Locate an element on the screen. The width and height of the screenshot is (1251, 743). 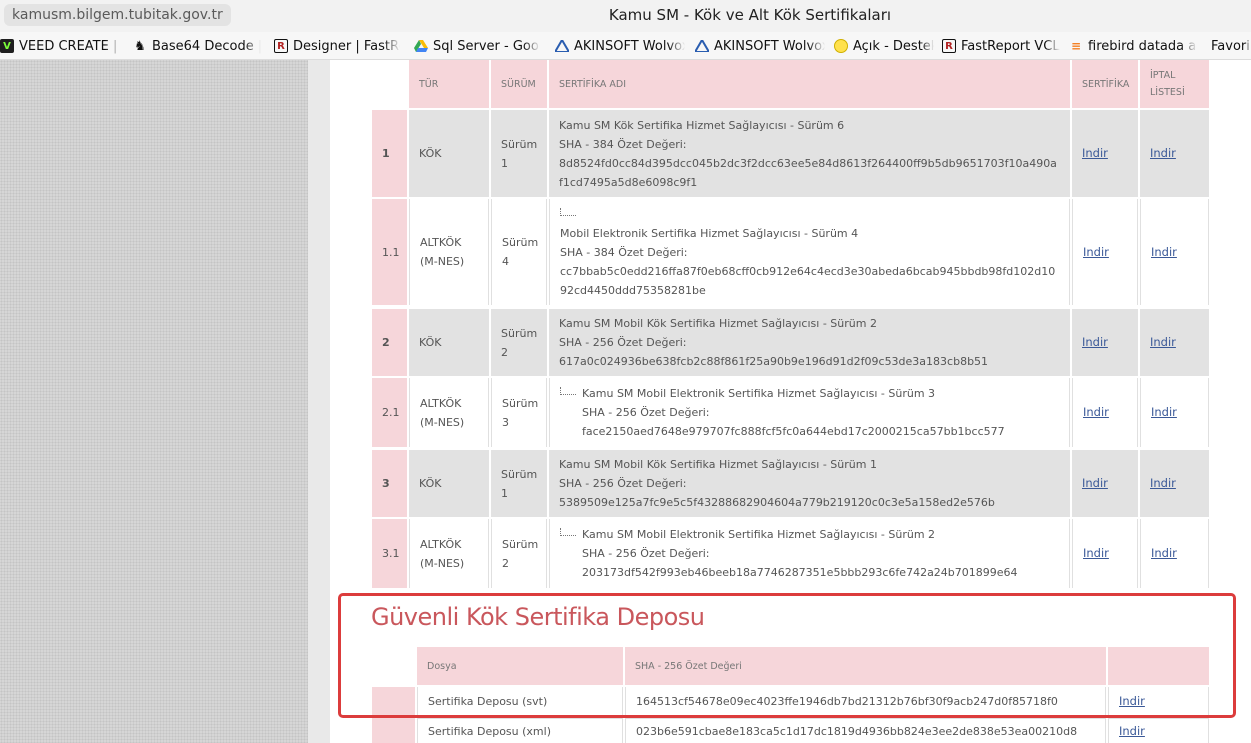
row-number: 3 is located at coordinates (389, 483).